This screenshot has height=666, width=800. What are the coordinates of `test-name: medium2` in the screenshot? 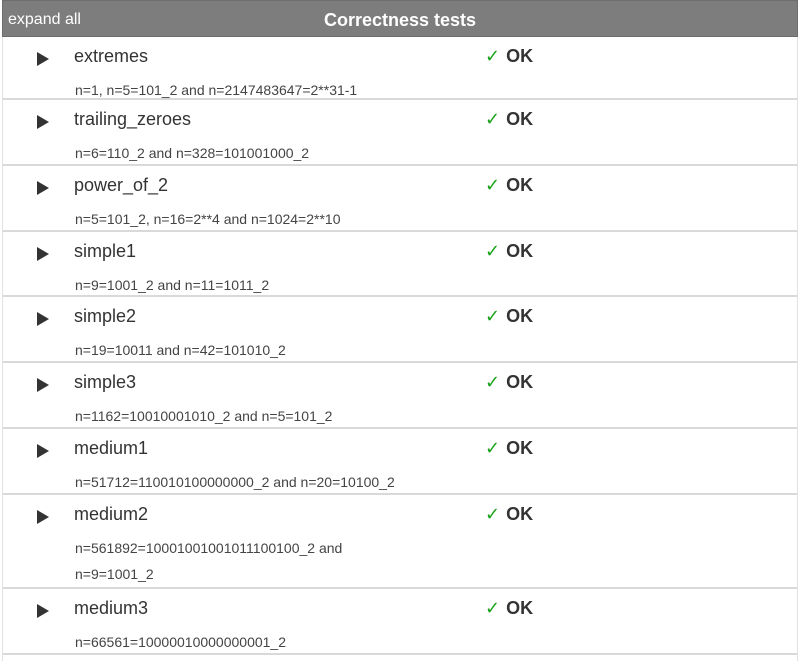 It's located at (111, 514).